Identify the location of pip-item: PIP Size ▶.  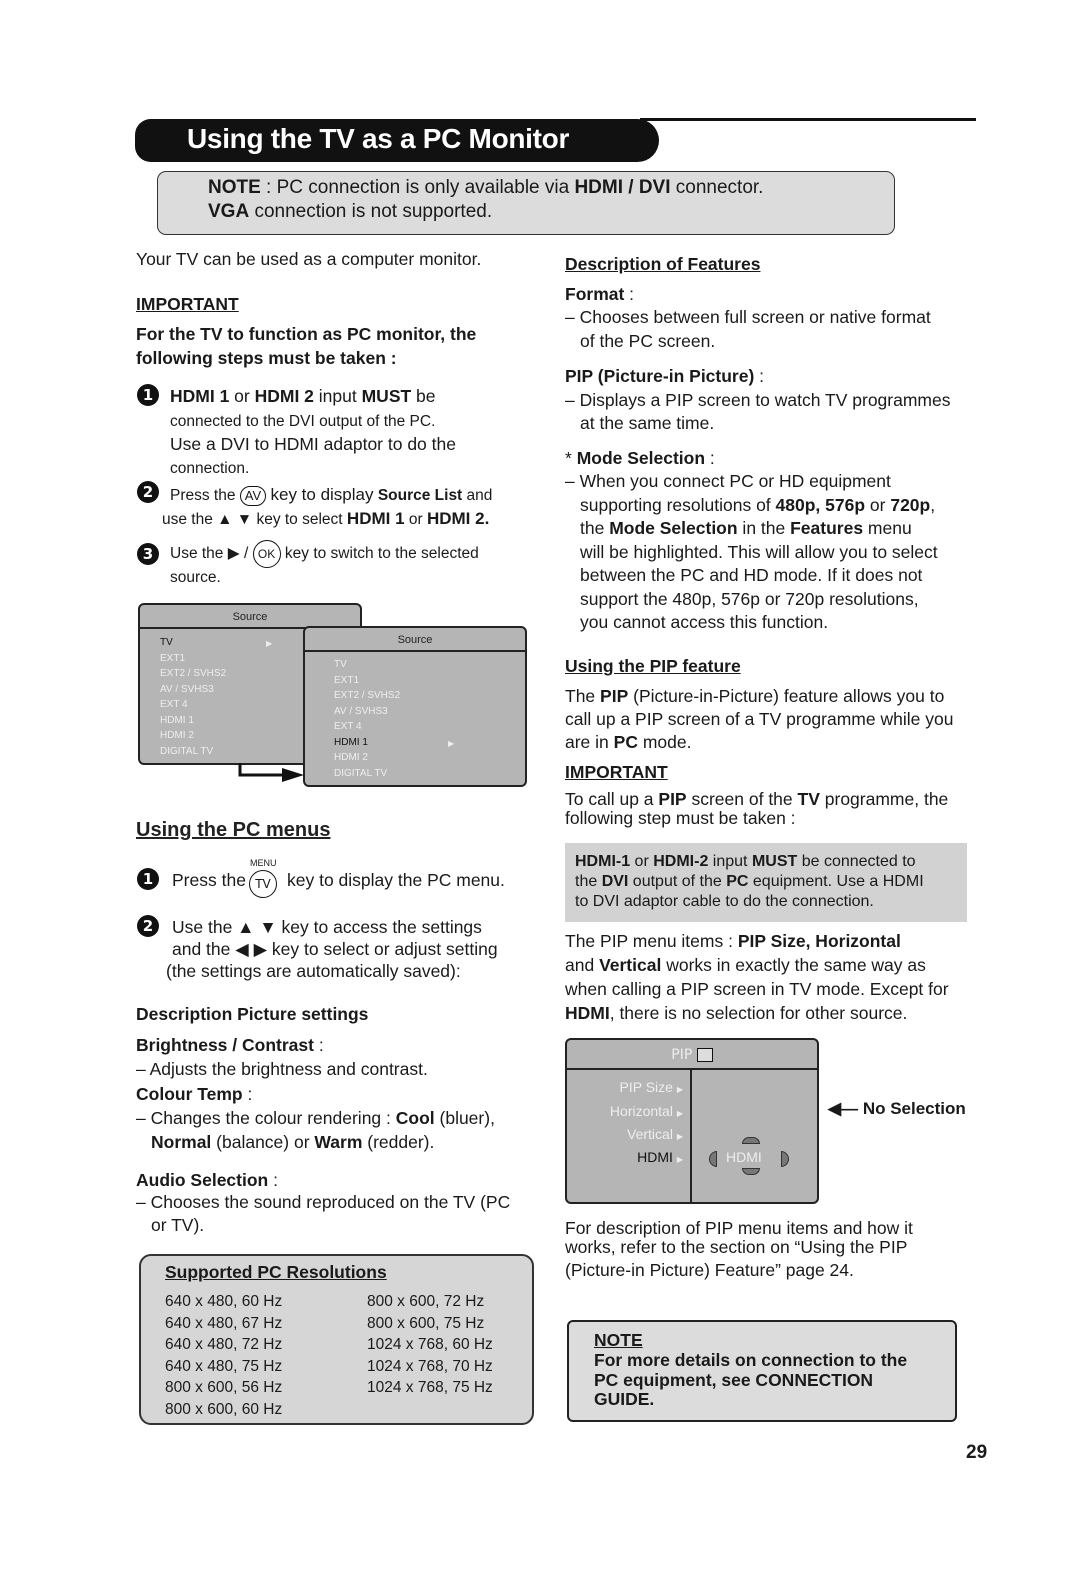
(651, 1087).